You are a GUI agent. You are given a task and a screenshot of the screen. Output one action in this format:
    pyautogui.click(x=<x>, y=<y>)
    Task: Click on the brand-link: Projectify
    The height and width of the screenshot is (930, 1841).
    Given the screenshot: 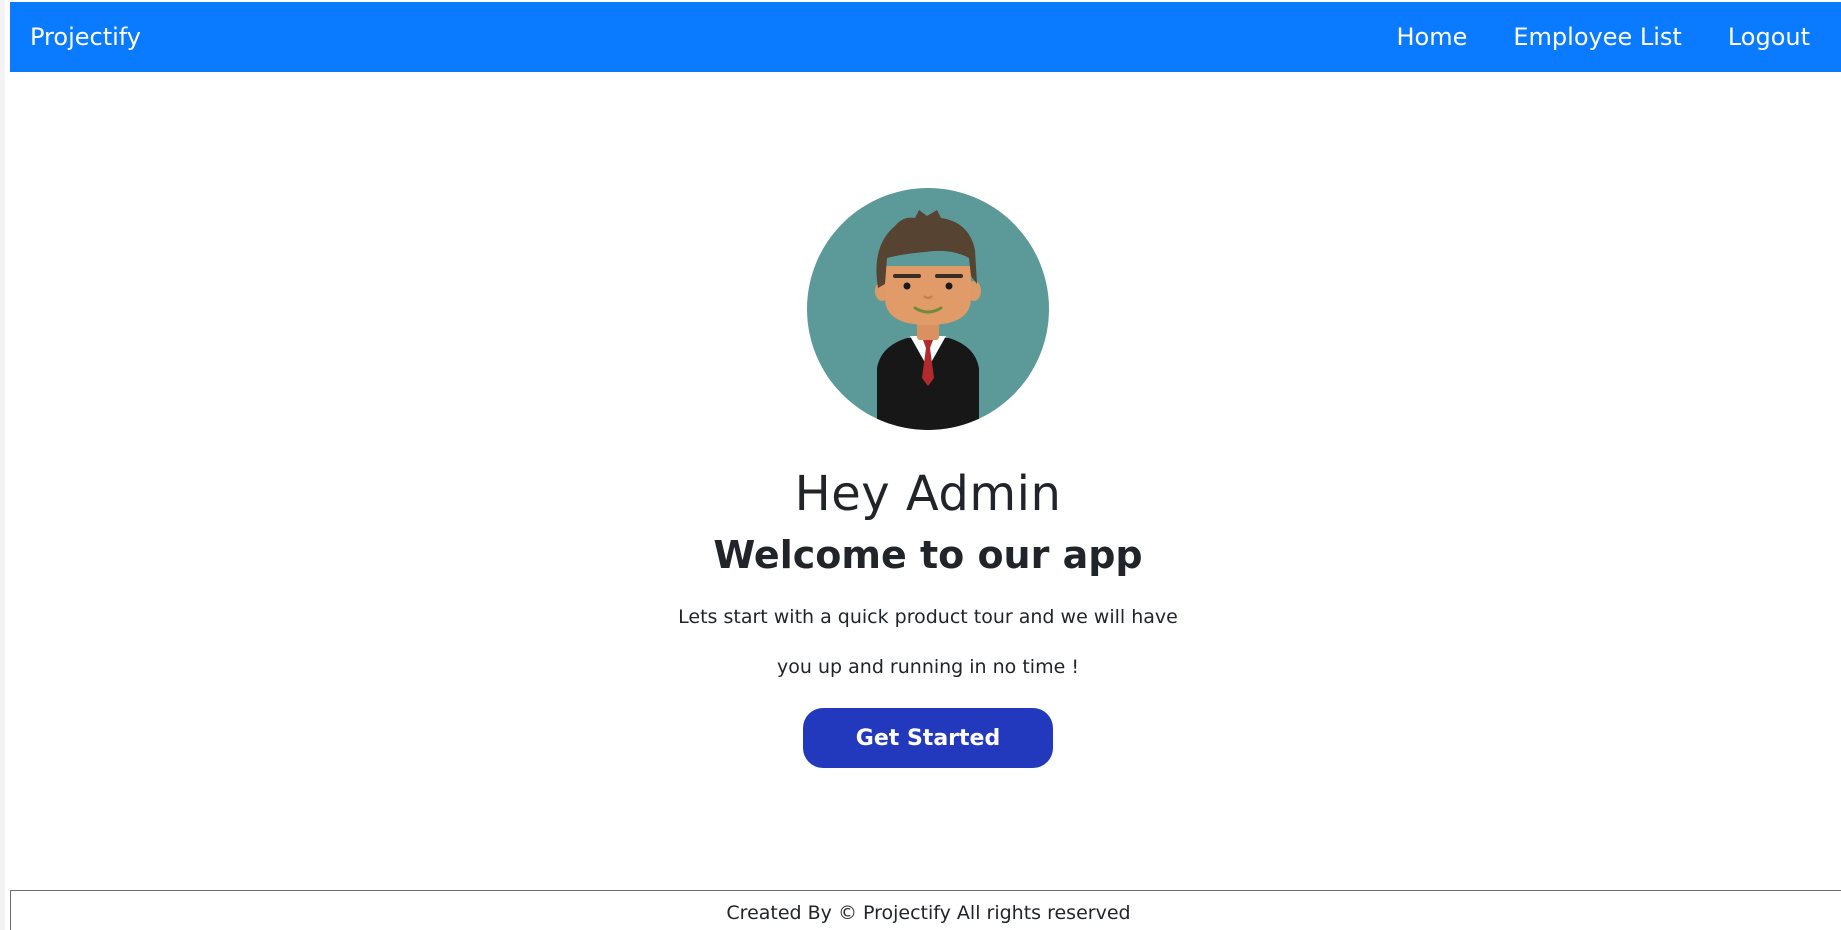 What is the action you would take?
    pyautogui.click(x=85, y=37)
    